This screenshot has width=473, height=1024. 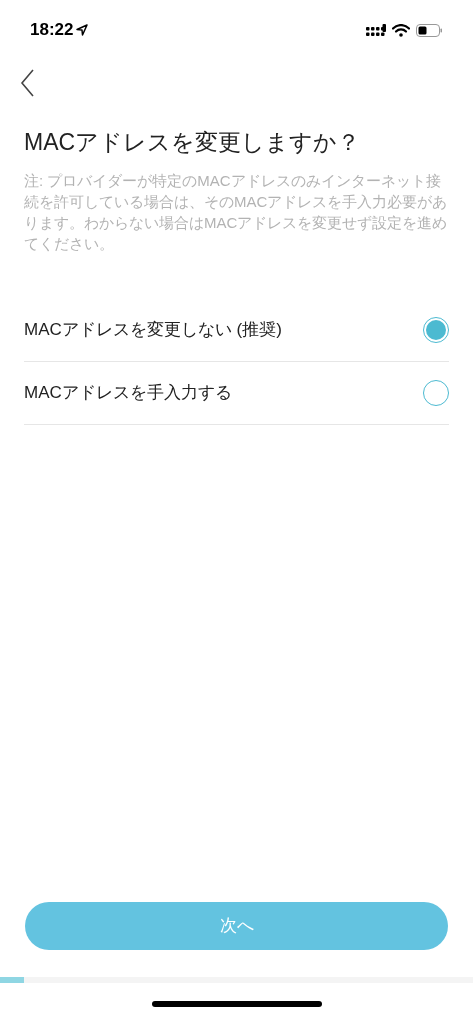 I want to click on radio-option: MACアドレスを手入力する, so click(x=236, y=393).